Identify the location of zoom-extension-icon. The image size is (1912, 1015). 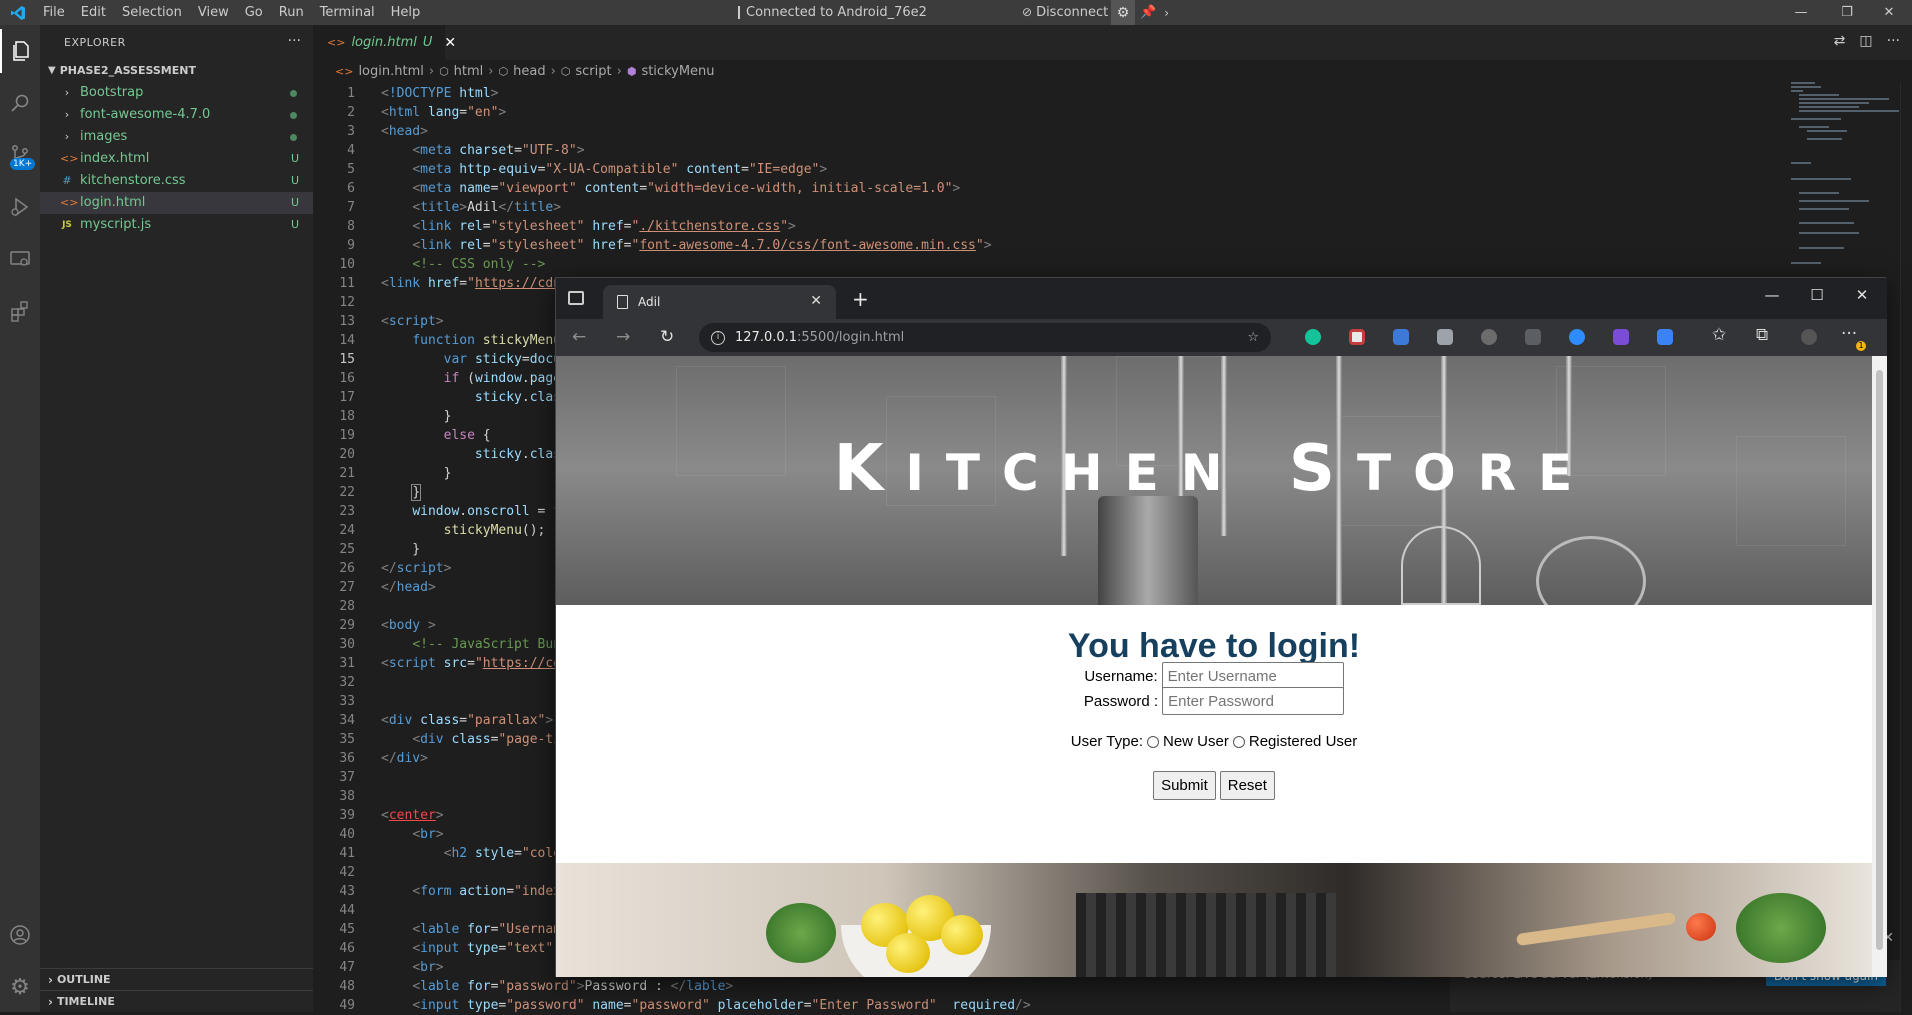
(1577, 337).